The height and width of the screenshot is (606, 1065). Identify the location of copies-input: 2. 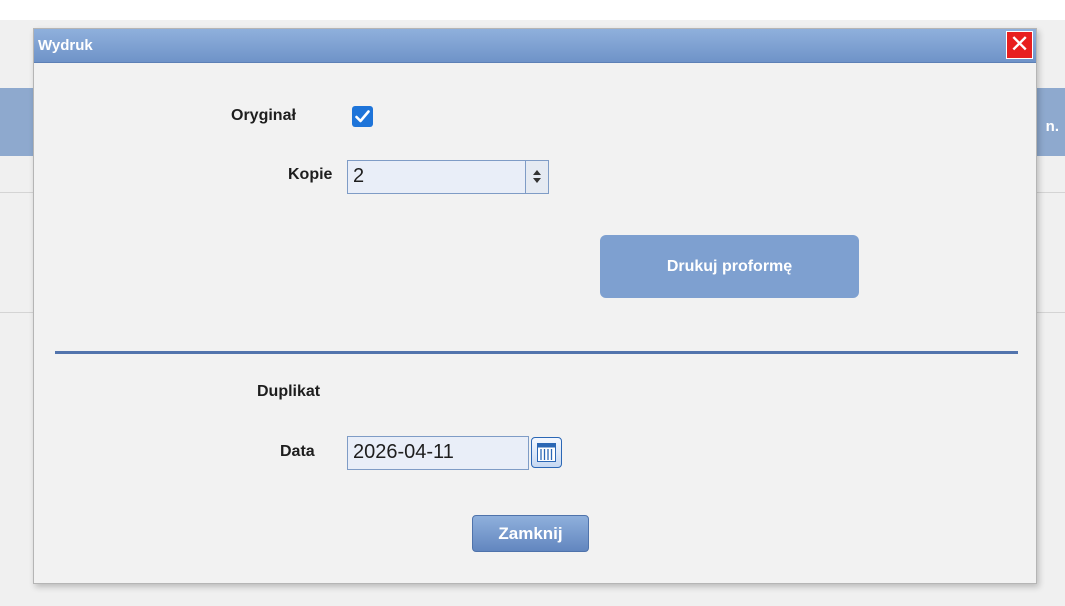
(436, 177).